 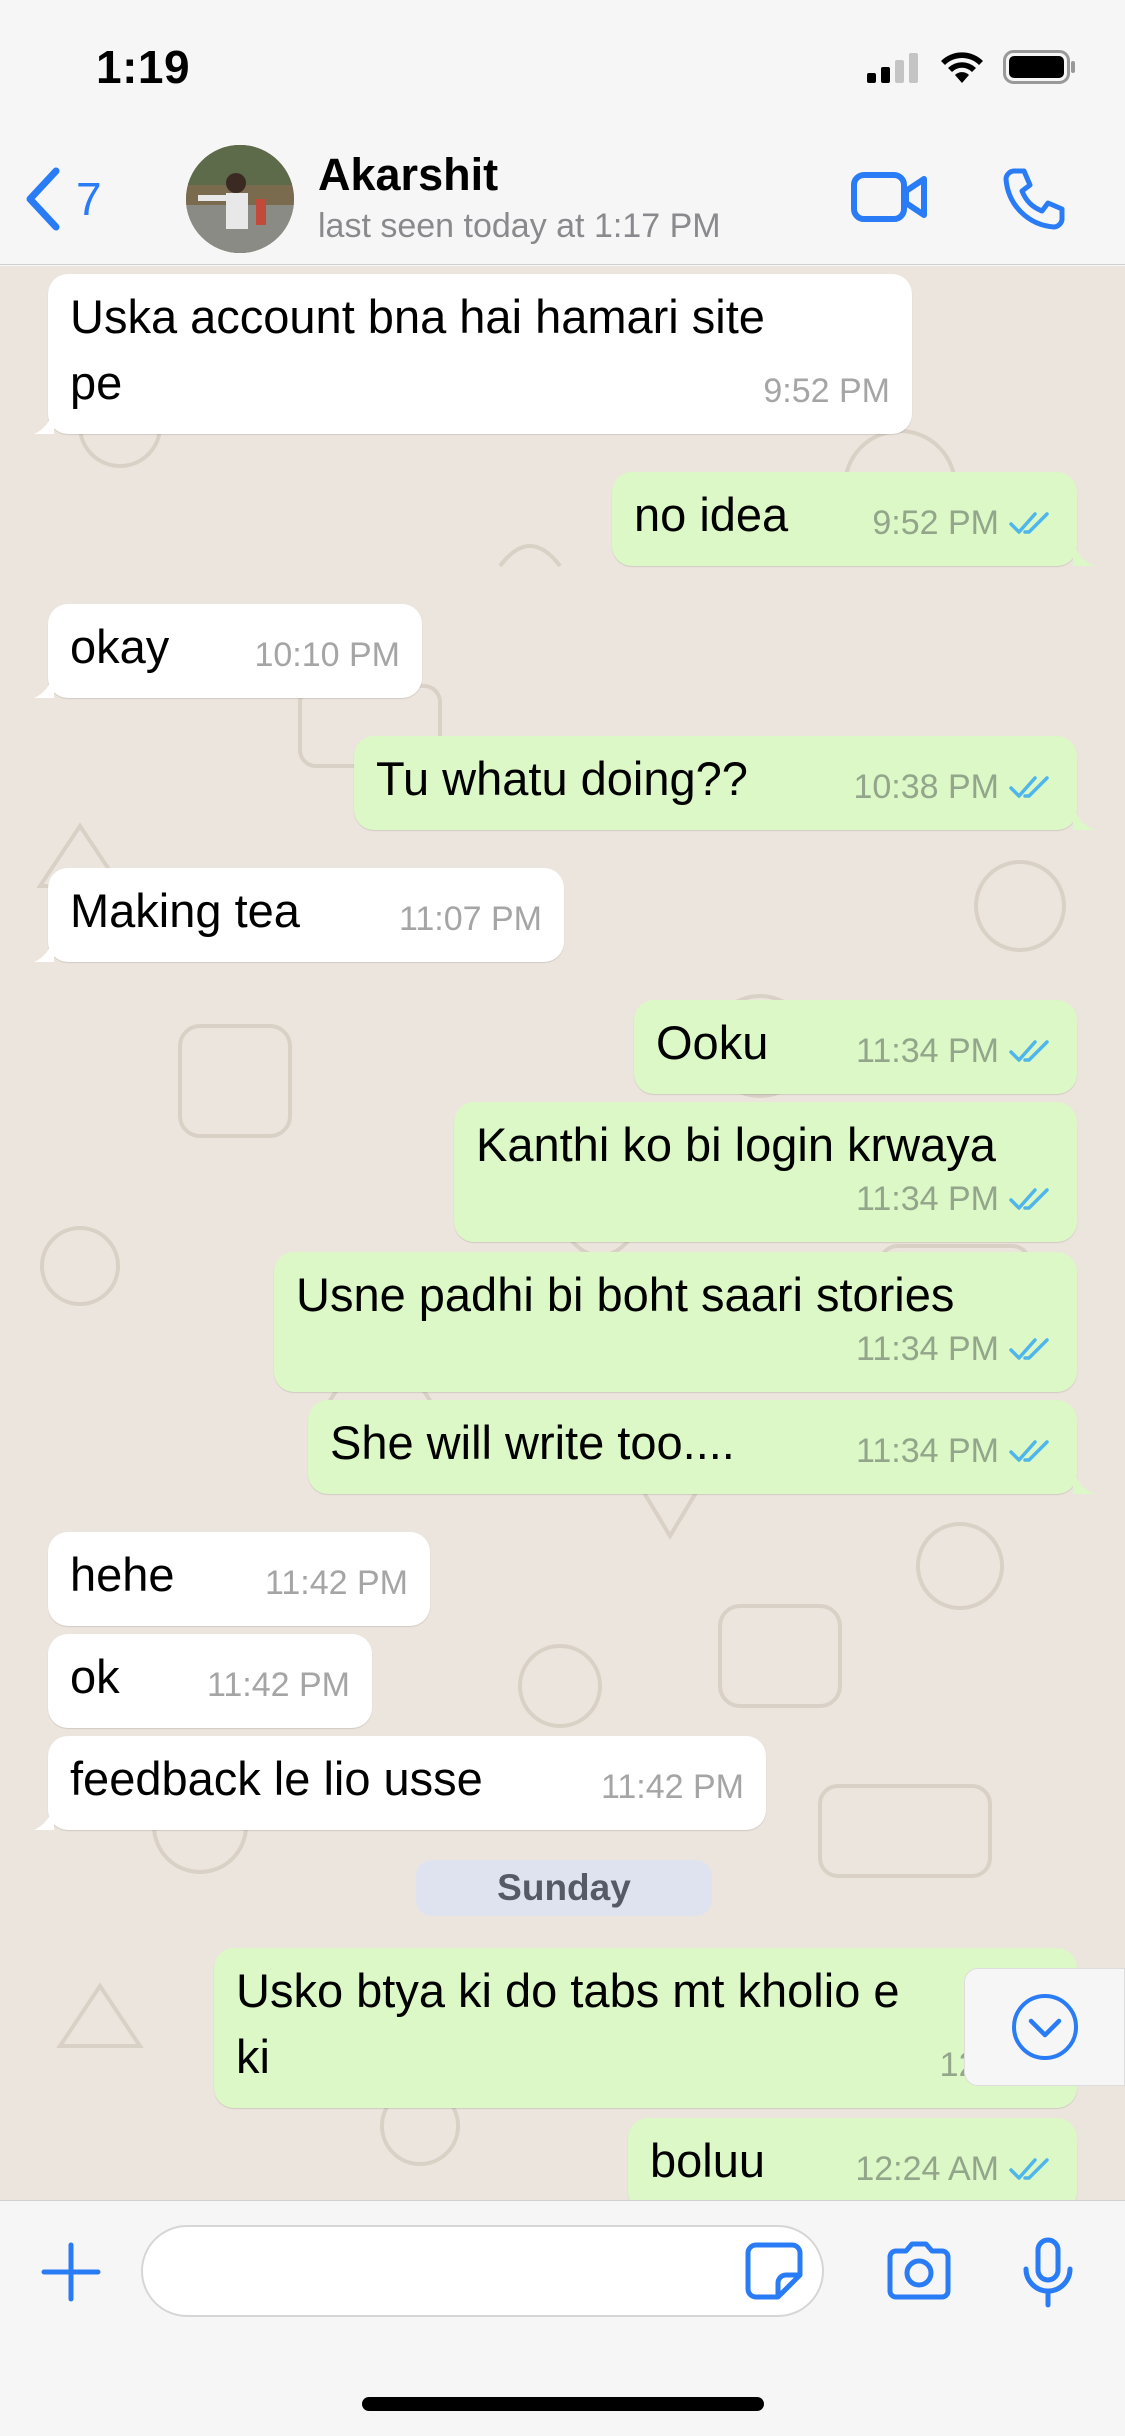 I want to click on home-indicator, so click(x=563, y=2404).